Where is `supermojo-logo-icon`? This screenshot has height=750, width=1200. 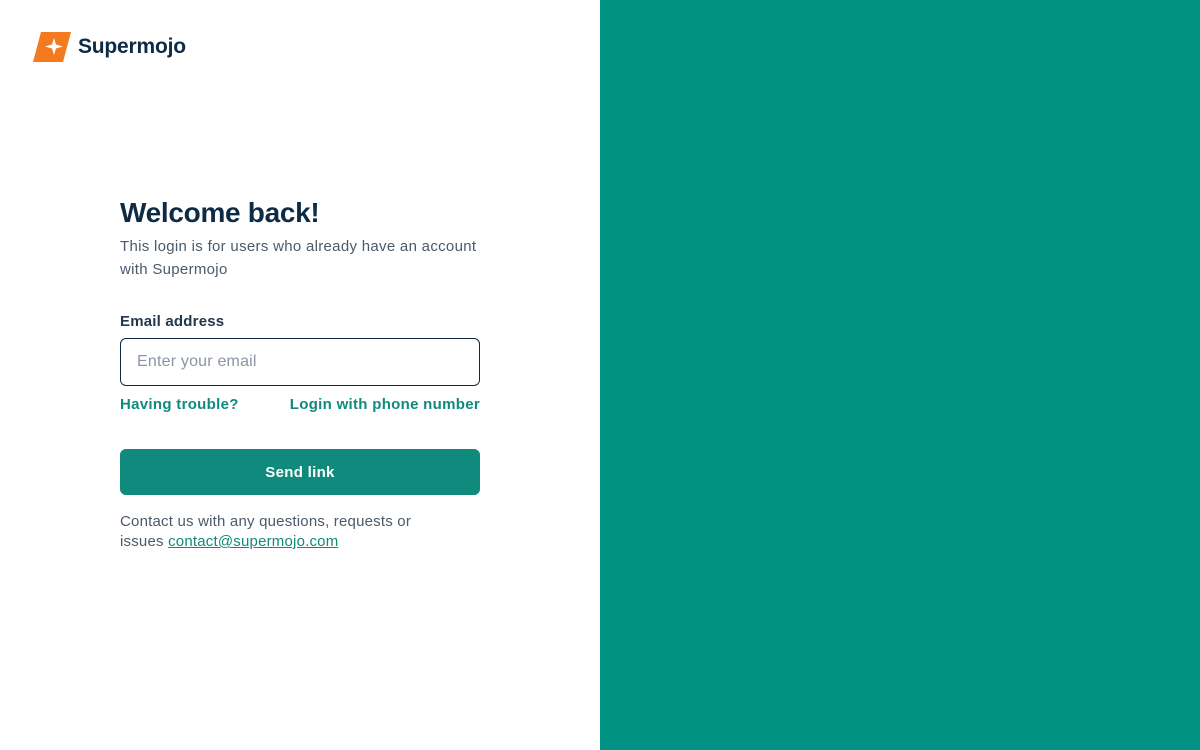
supermojo-logo-icon is located at coordinates (52, 47).